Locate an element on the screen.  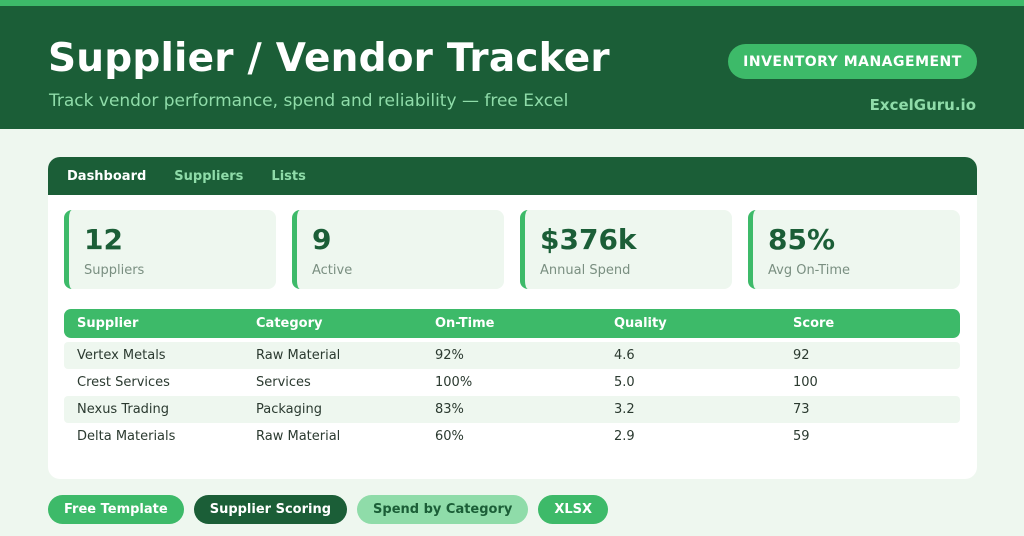
column-header-supplier: Supplier is located at coordinates (108, 323).